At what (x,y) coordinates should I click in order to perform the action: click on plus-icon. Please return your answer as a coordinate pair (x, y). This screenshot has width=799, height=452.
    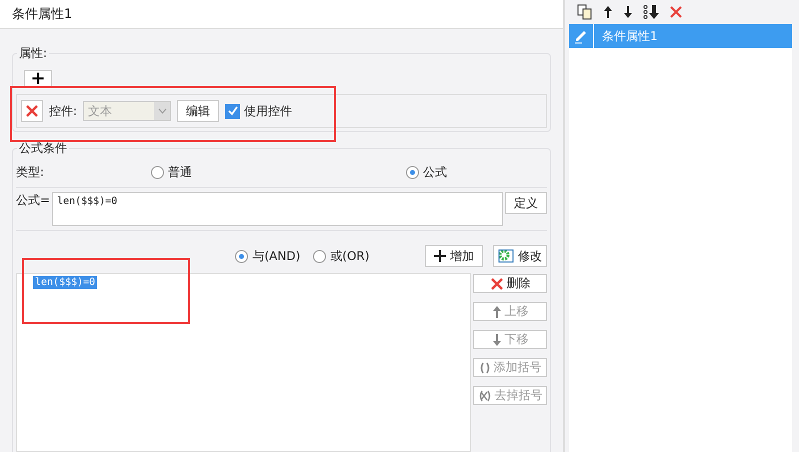
    Looking at the image, I should click on (440, 256).